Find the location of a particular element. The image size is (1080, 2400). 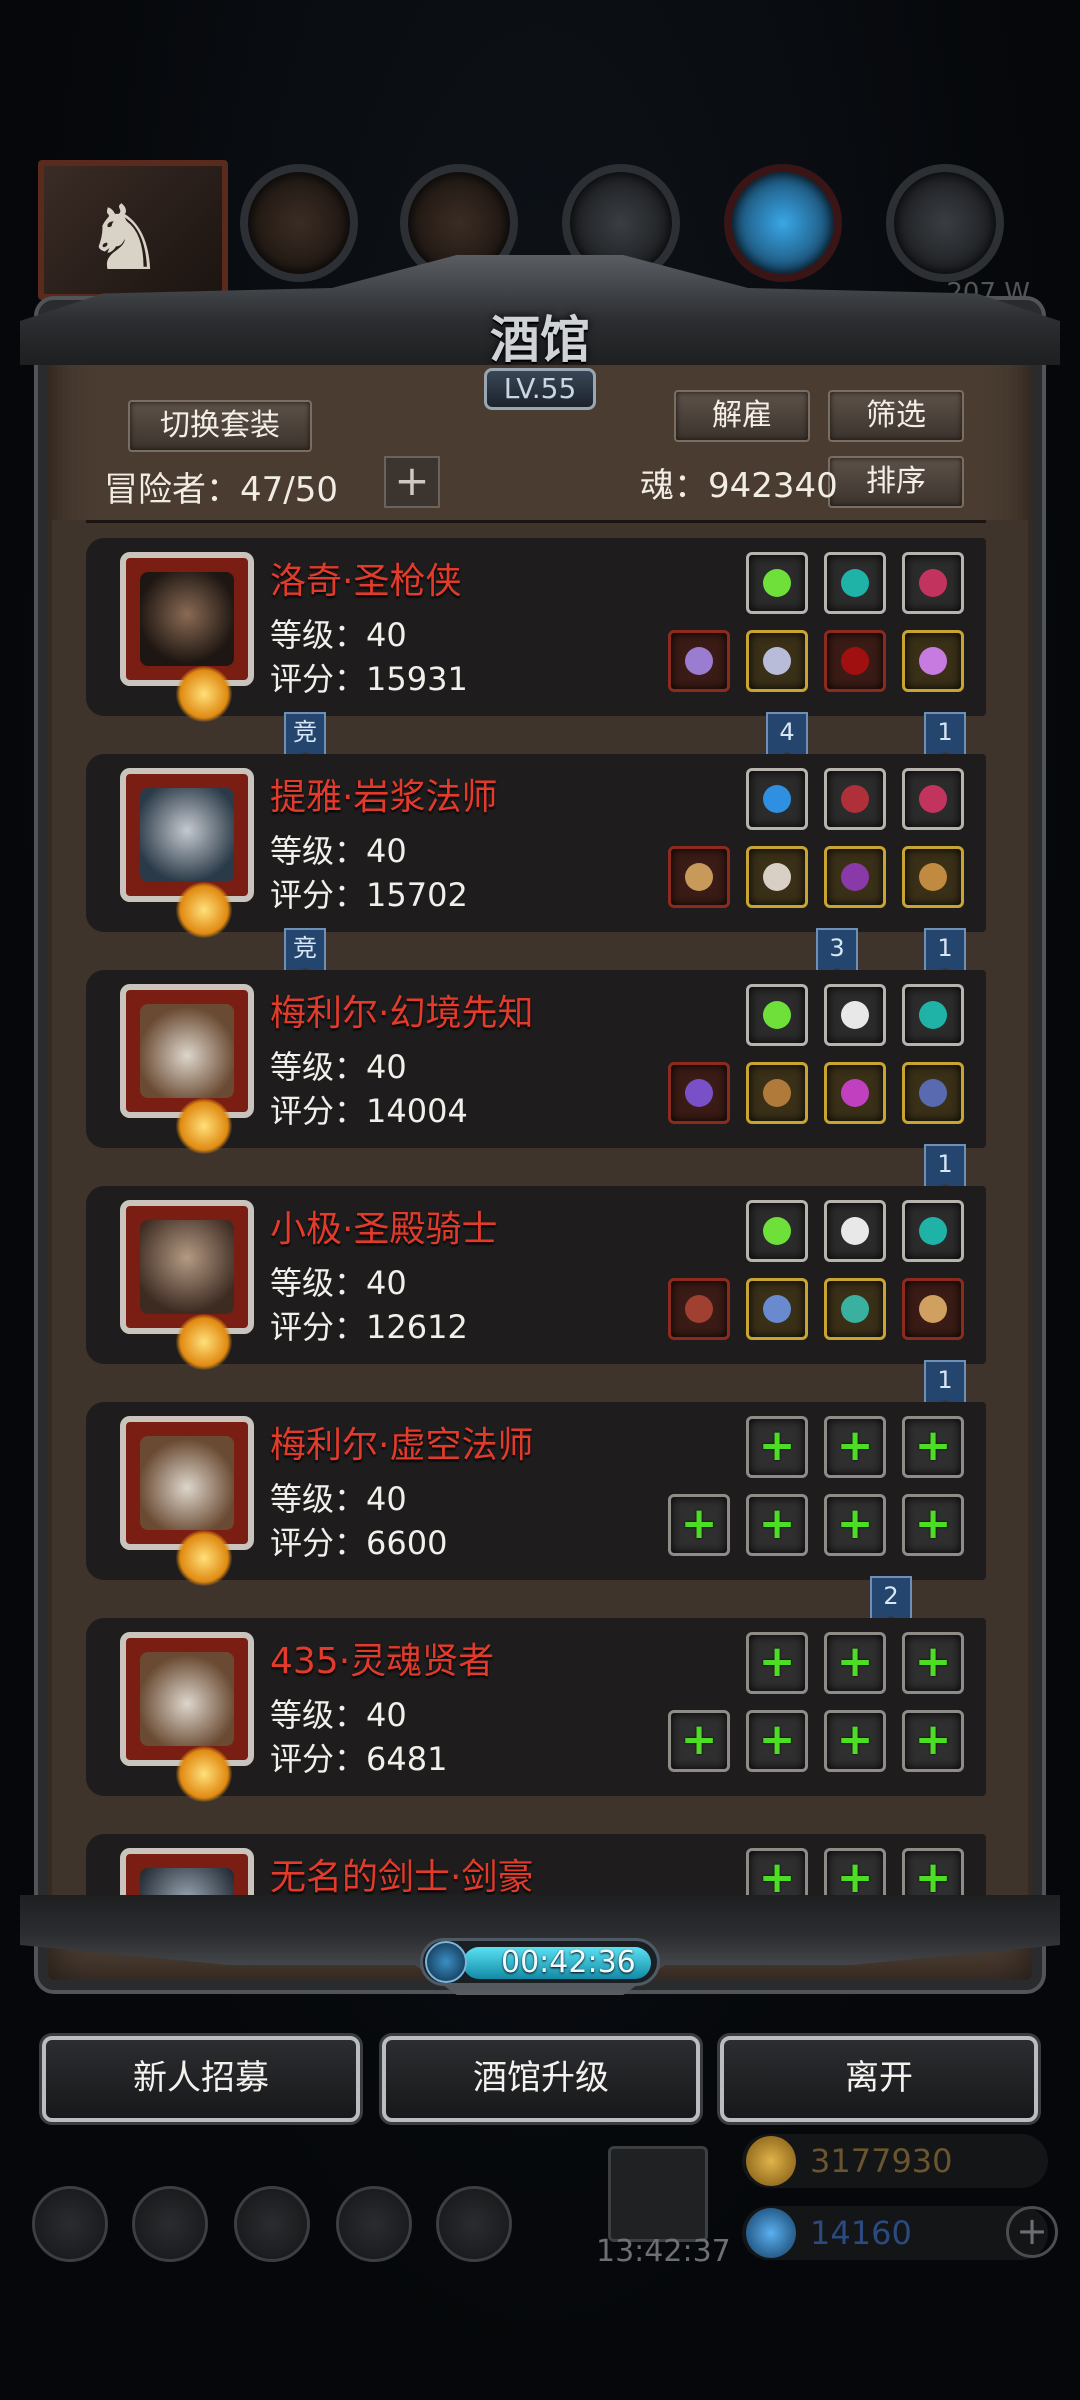

mail-icon is located at coordinates (374, 2224).